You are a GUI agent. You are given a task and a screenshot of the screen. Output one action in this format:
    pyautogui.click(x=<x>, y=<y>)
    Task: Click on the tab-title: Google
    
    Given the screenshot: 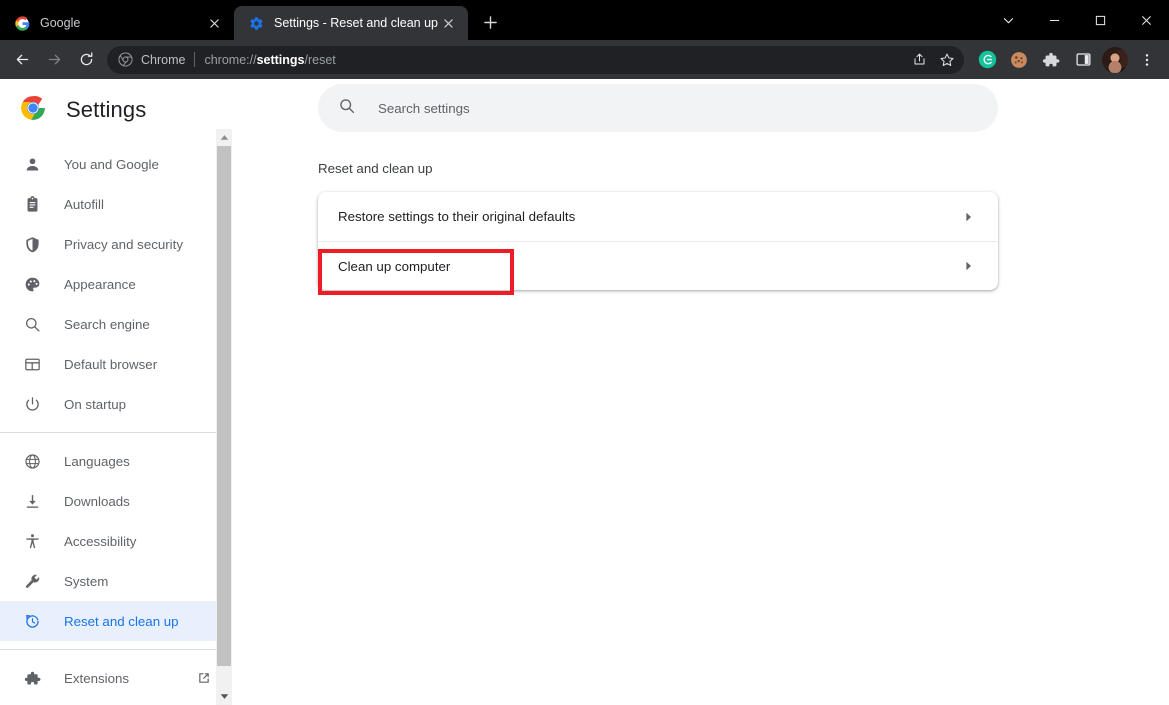 What is the action you would take?
    pyautogui.click(x=60, y=23)
    